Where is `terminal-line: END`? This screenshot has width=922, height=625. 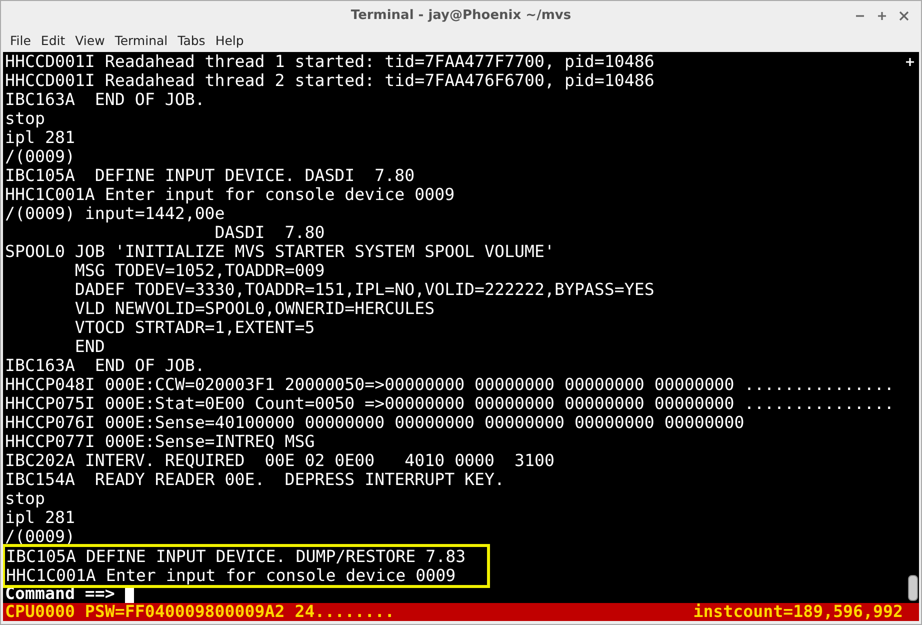
terminal-line: END is located at coordinates (90, 346).